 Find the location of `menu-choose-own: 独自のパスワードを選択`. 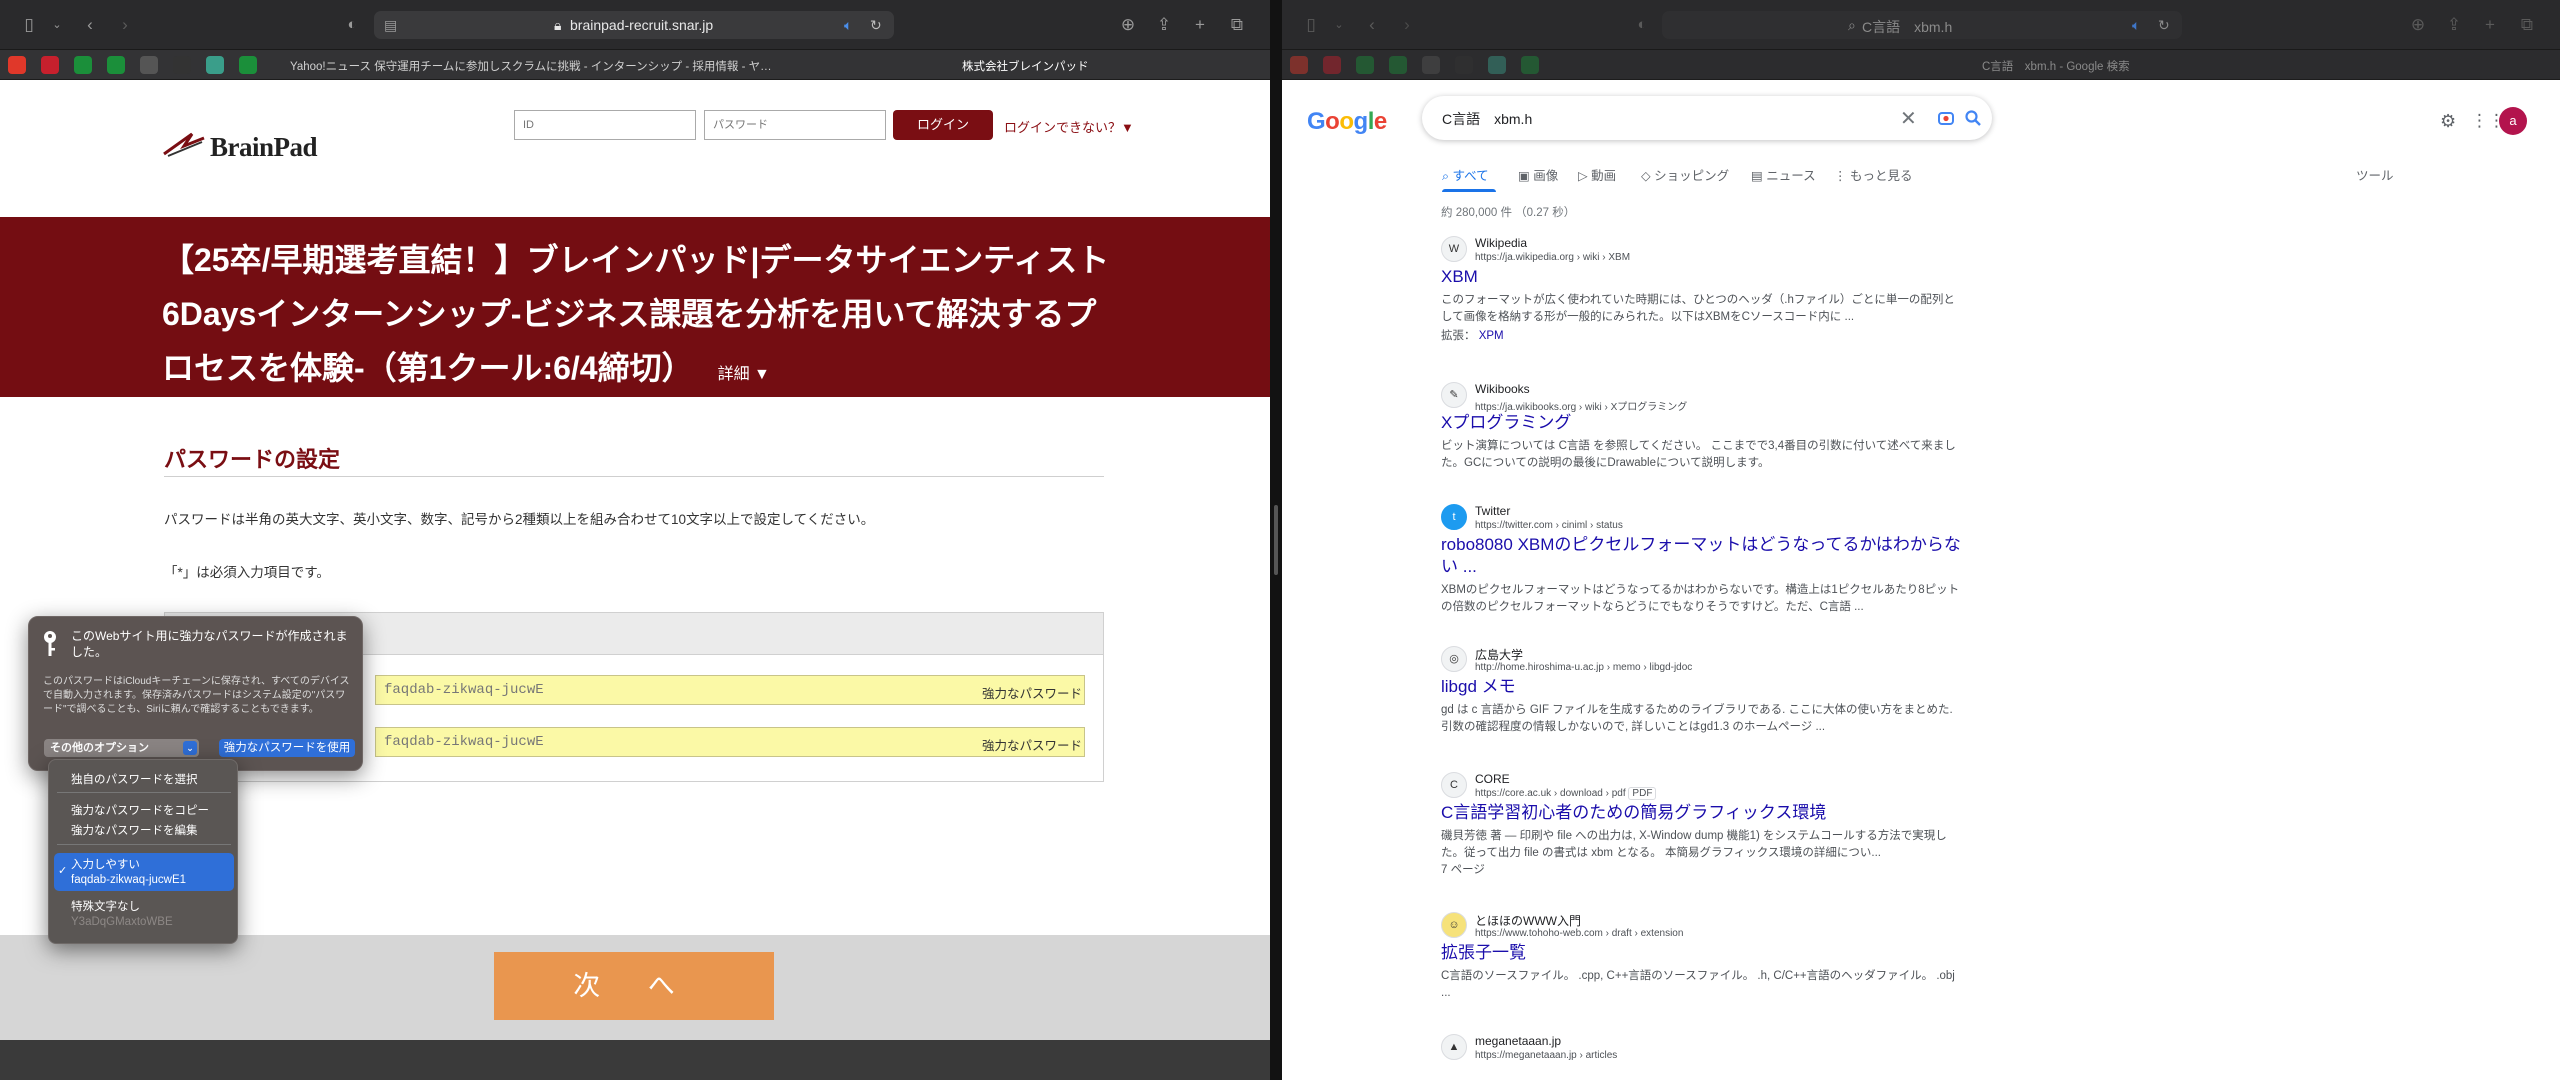

menu-choose-own: 独自のパスワードを選択 is located at coordinates (134, 779).